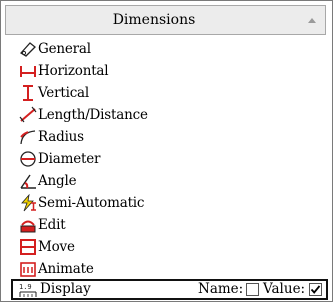 The height and width of the screenshot is (302, 333). Describe the element at coordinates (69, 159) in the screenshot. I see `tool-label: Diameter` at that location.